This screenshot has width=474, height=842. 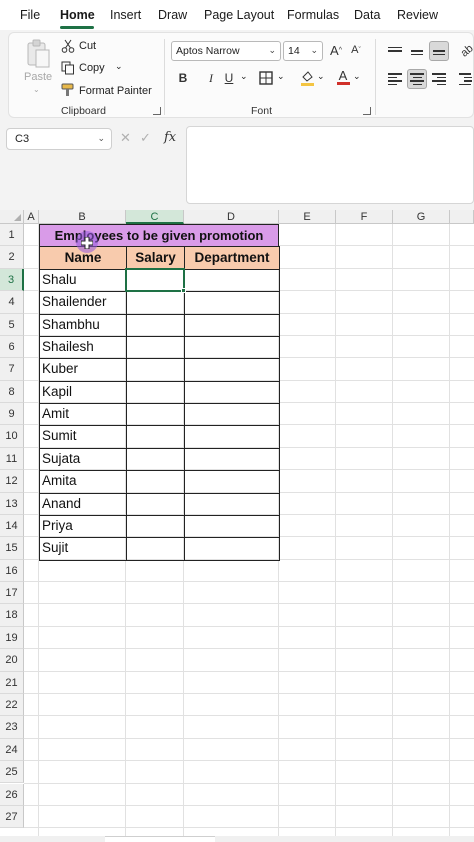 What do you see at coordinates (303, 51) in the screenshot?
I see `font-size-select: 14 ⌄` at bounding box center [303, 51].